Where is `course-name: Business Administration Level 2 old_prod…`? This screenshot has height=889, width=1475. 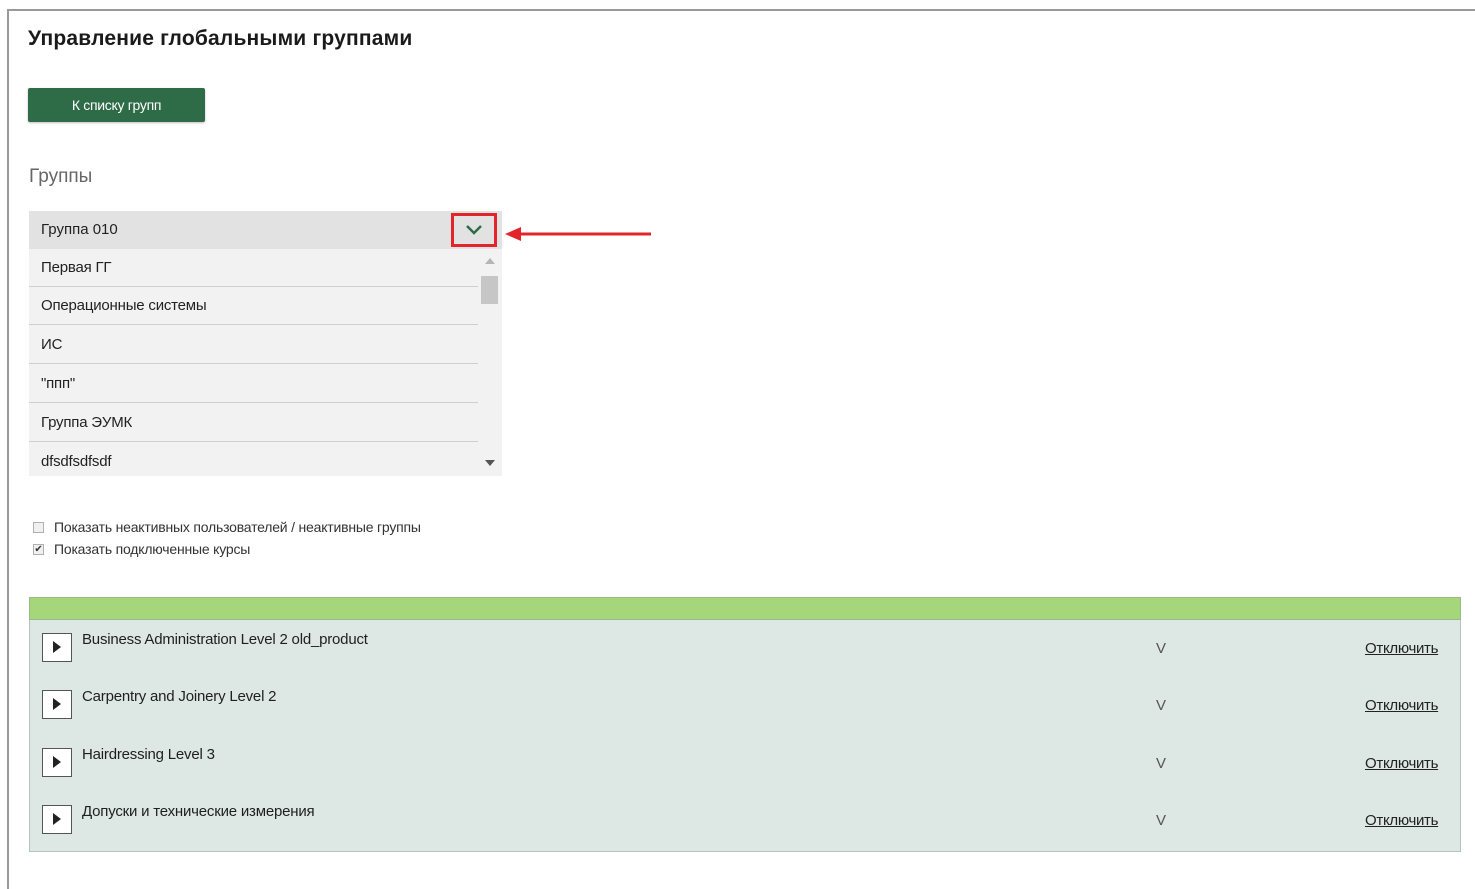 course-name: Business Administration Level 2 old_prod… is located at coordinates (225, 639).